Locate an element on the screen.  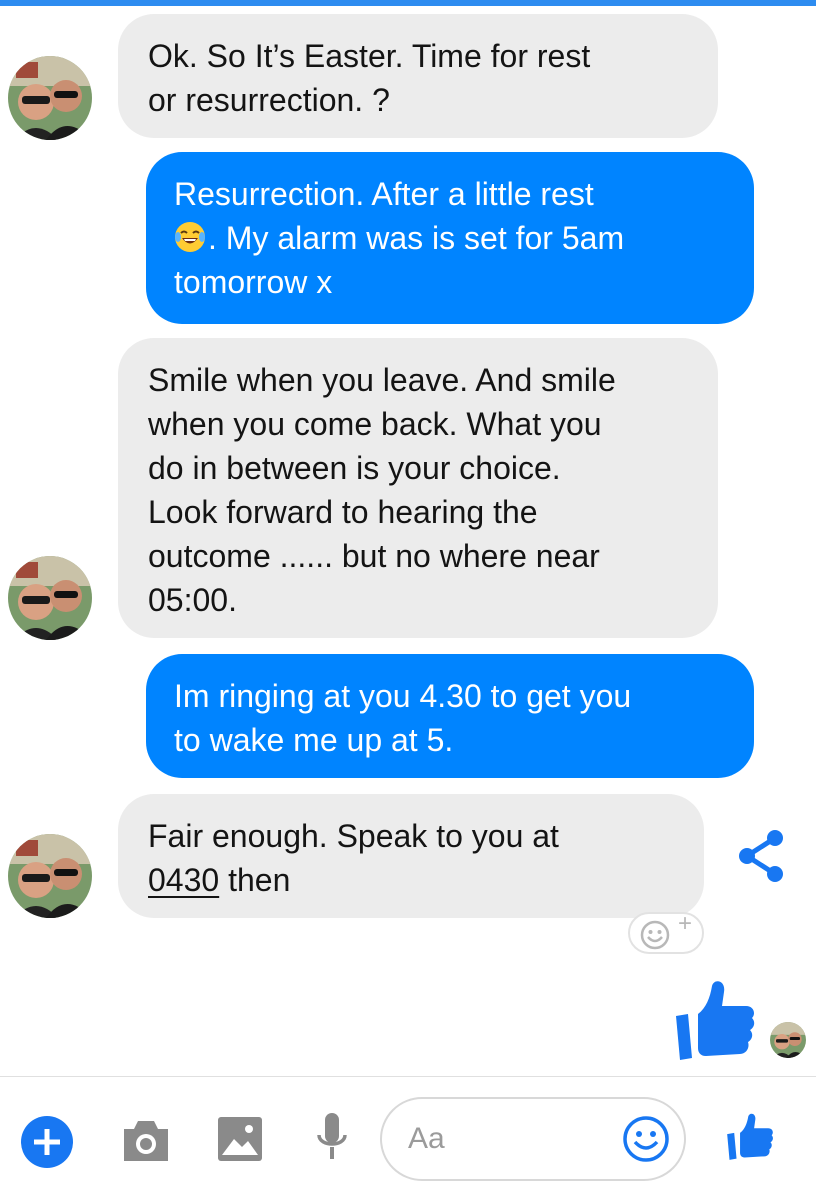
thumbs-up-send-icon is located at coordinates (750, 1137).